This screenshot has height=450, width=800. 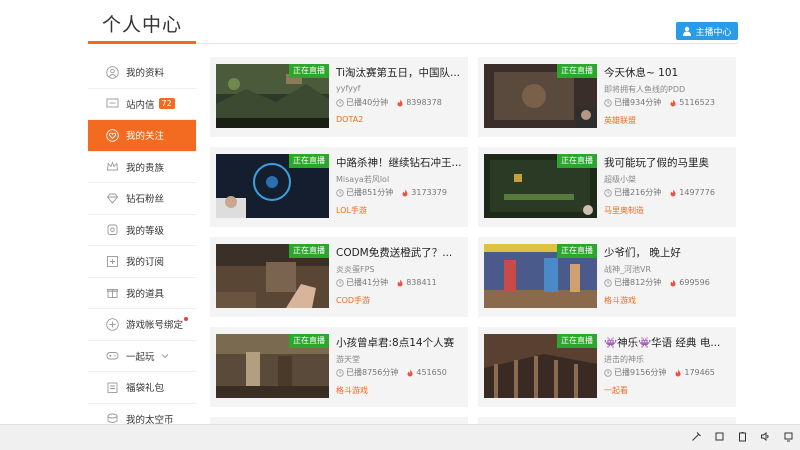 I want to click on stream-stats: 已播851分钟 3173379, so click(x=391, y=192).